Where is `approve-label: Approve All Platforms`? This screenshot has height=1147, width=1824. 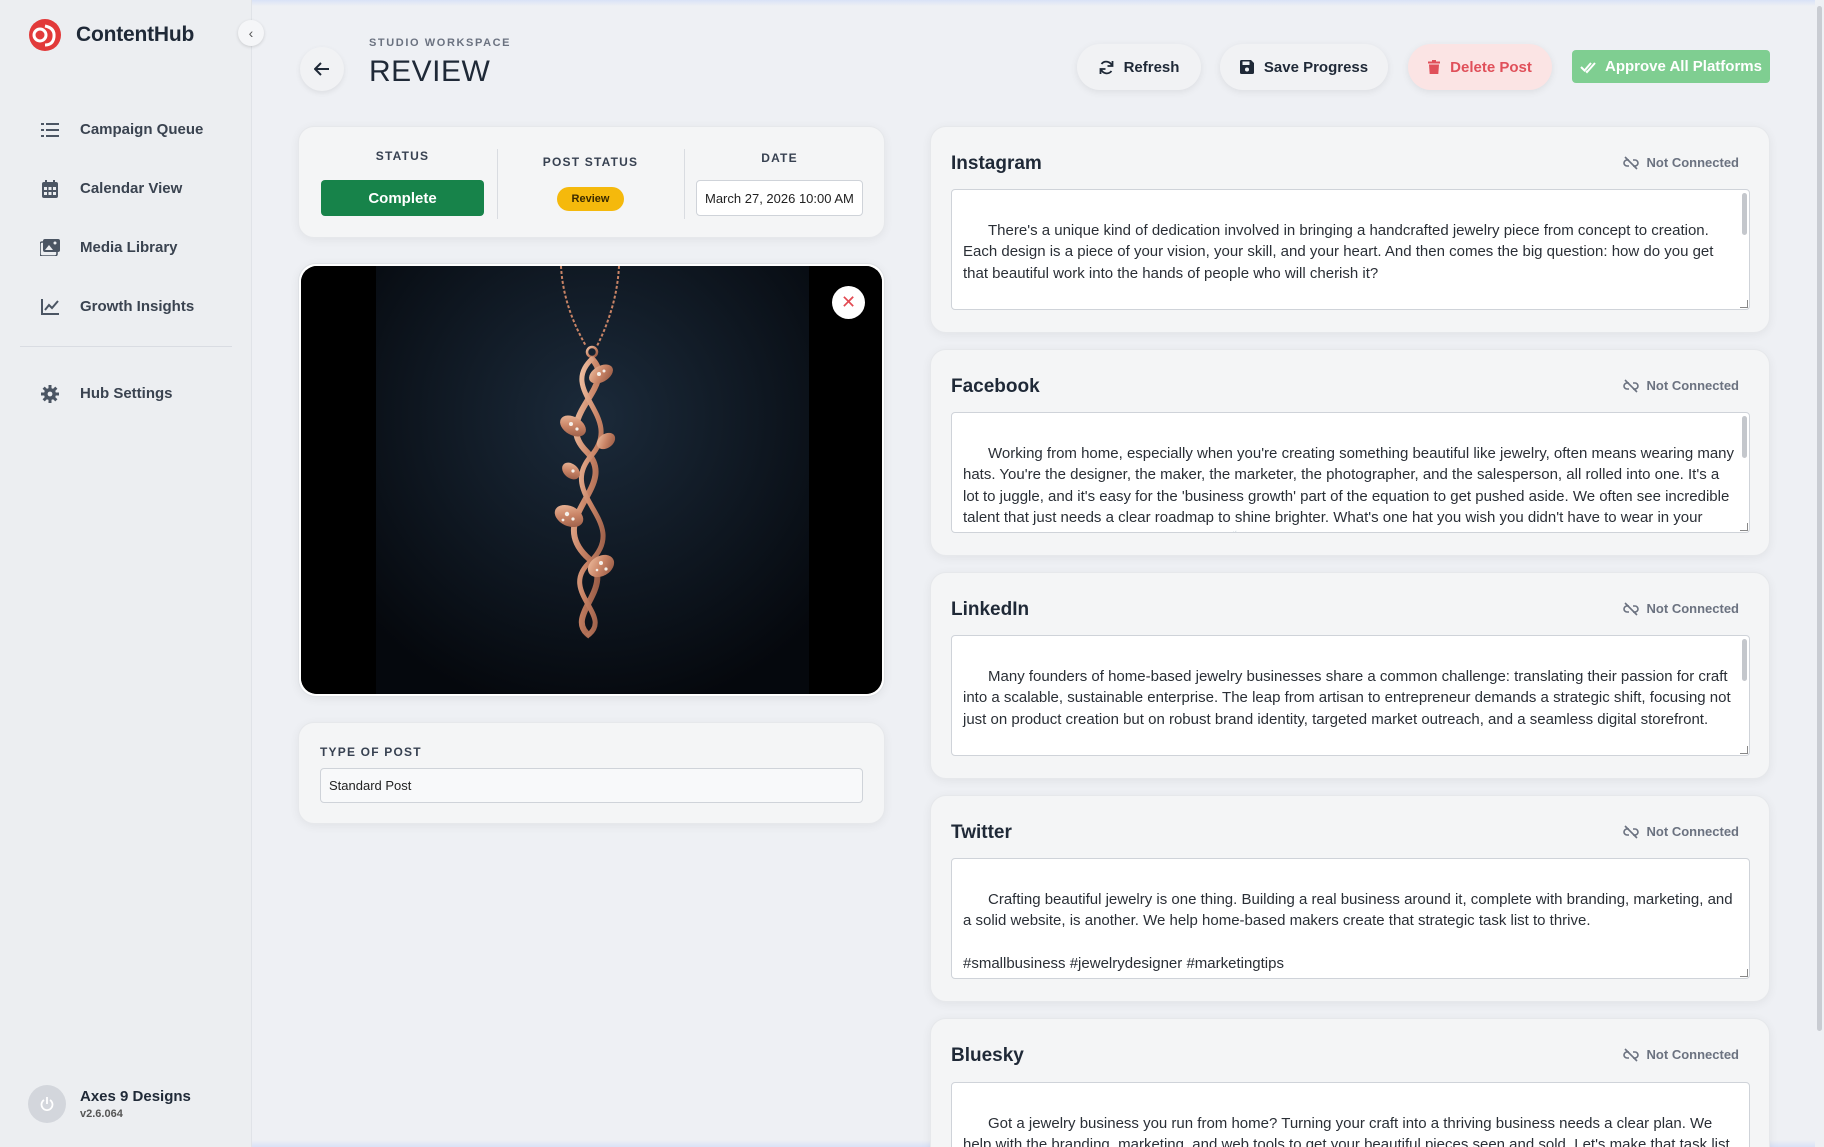 approve-label: Approve All Platforms is located at coordinates (1683, 66).